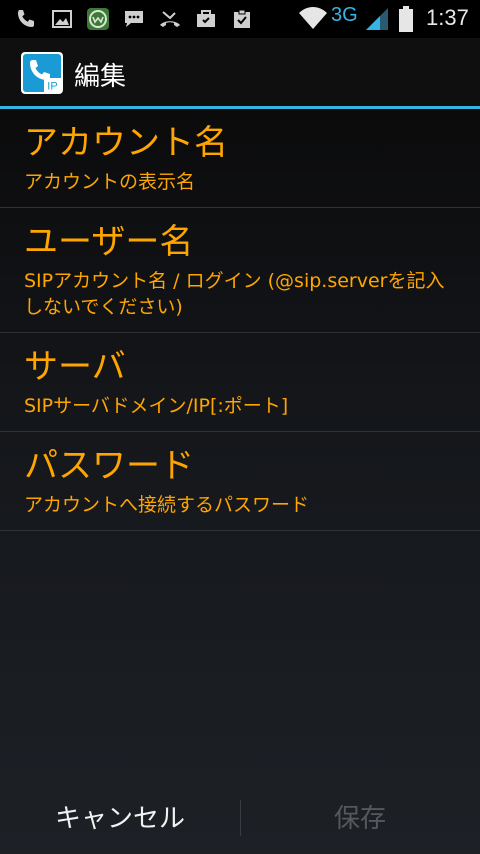 This screenshot has width=480, height=854. I want to click on battery-icon, so click(406, 19).